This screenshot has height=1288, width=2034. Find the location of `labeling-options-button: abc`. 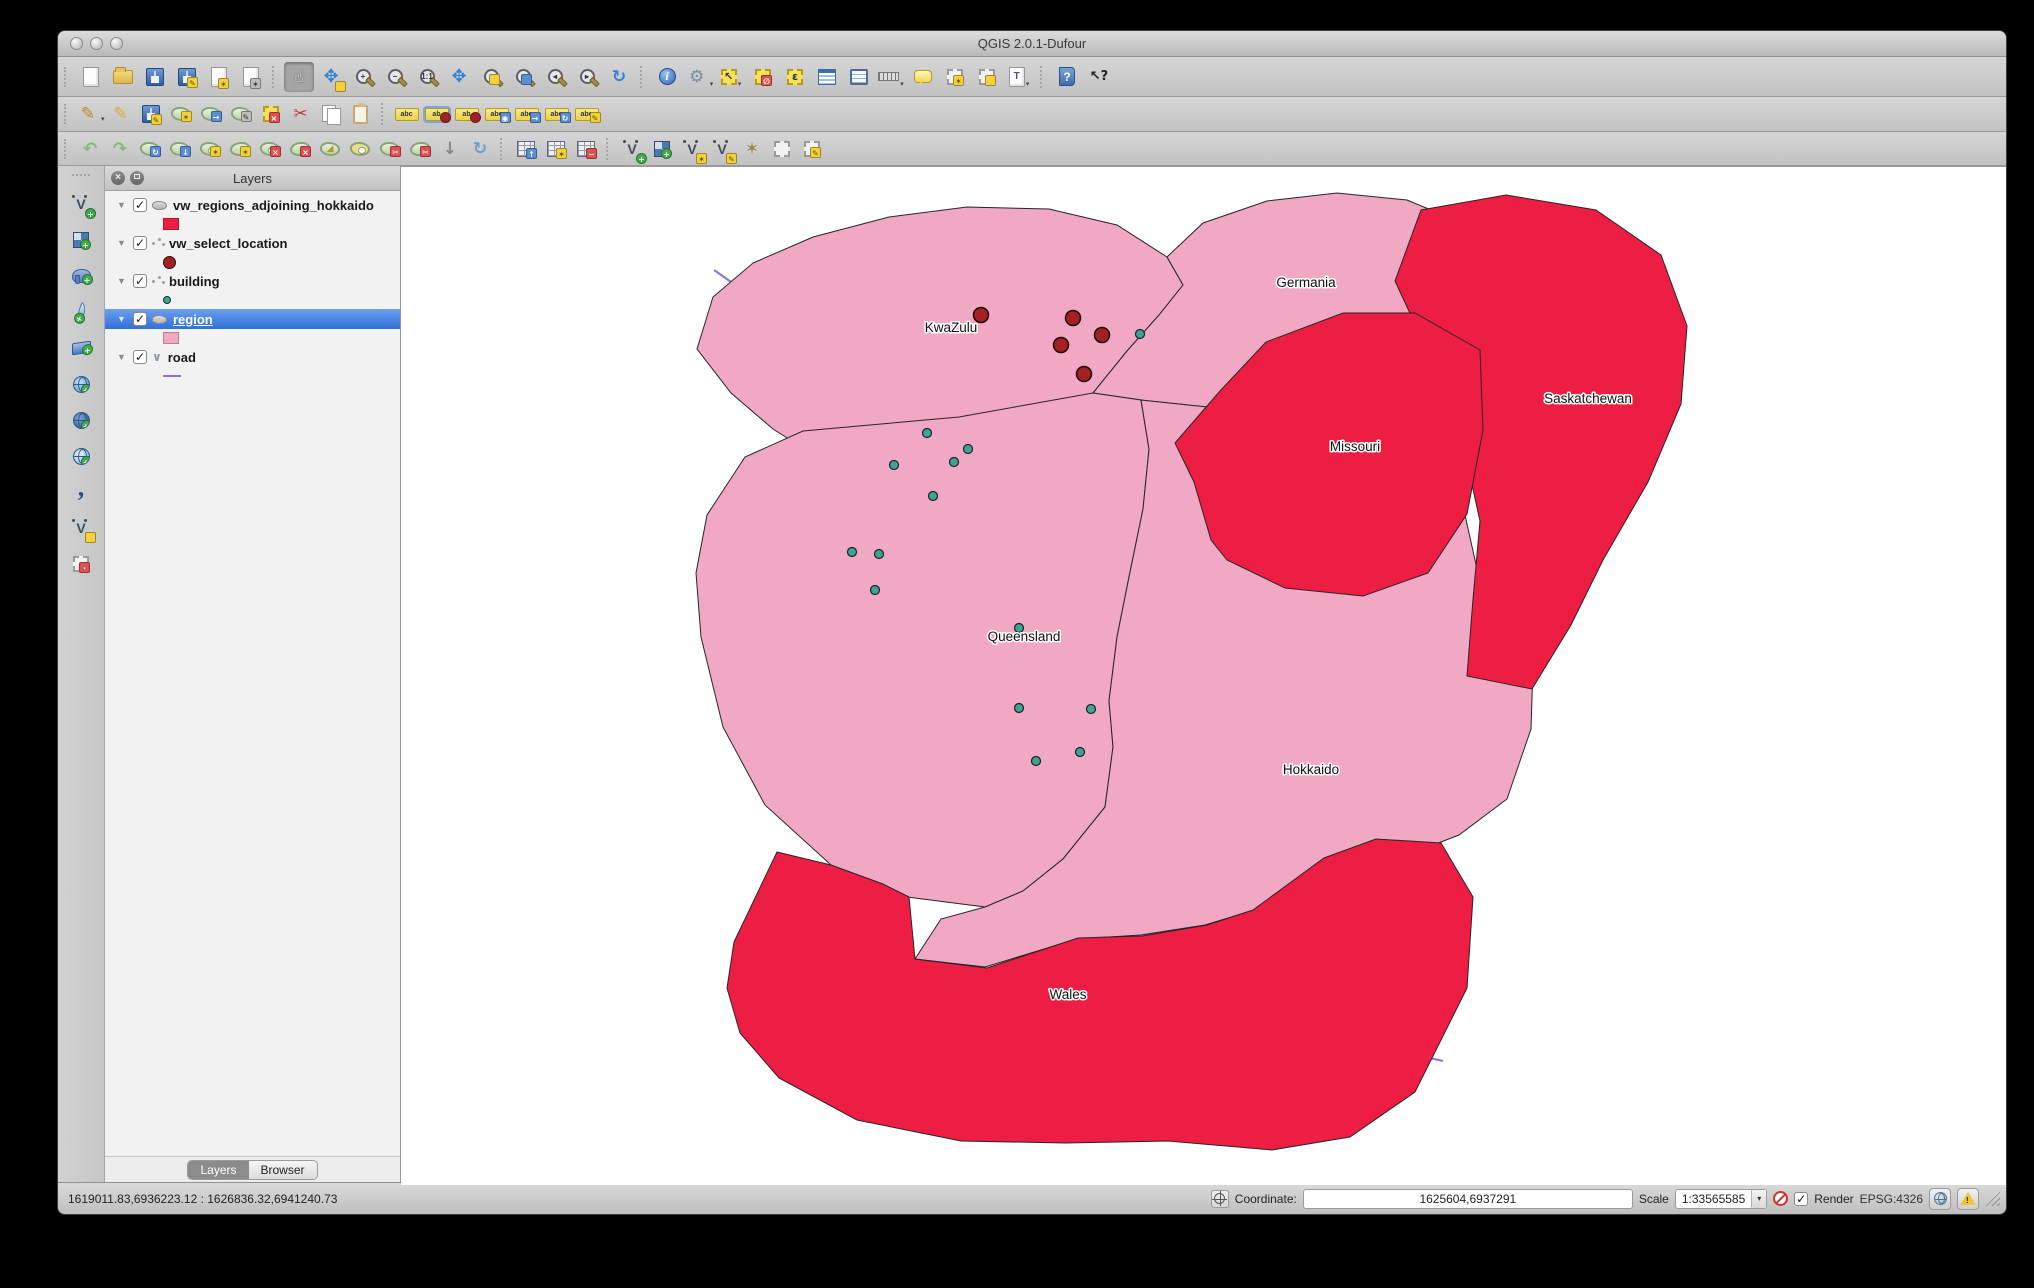

labeling-options-button: abc is located at coordinates (407, 114).